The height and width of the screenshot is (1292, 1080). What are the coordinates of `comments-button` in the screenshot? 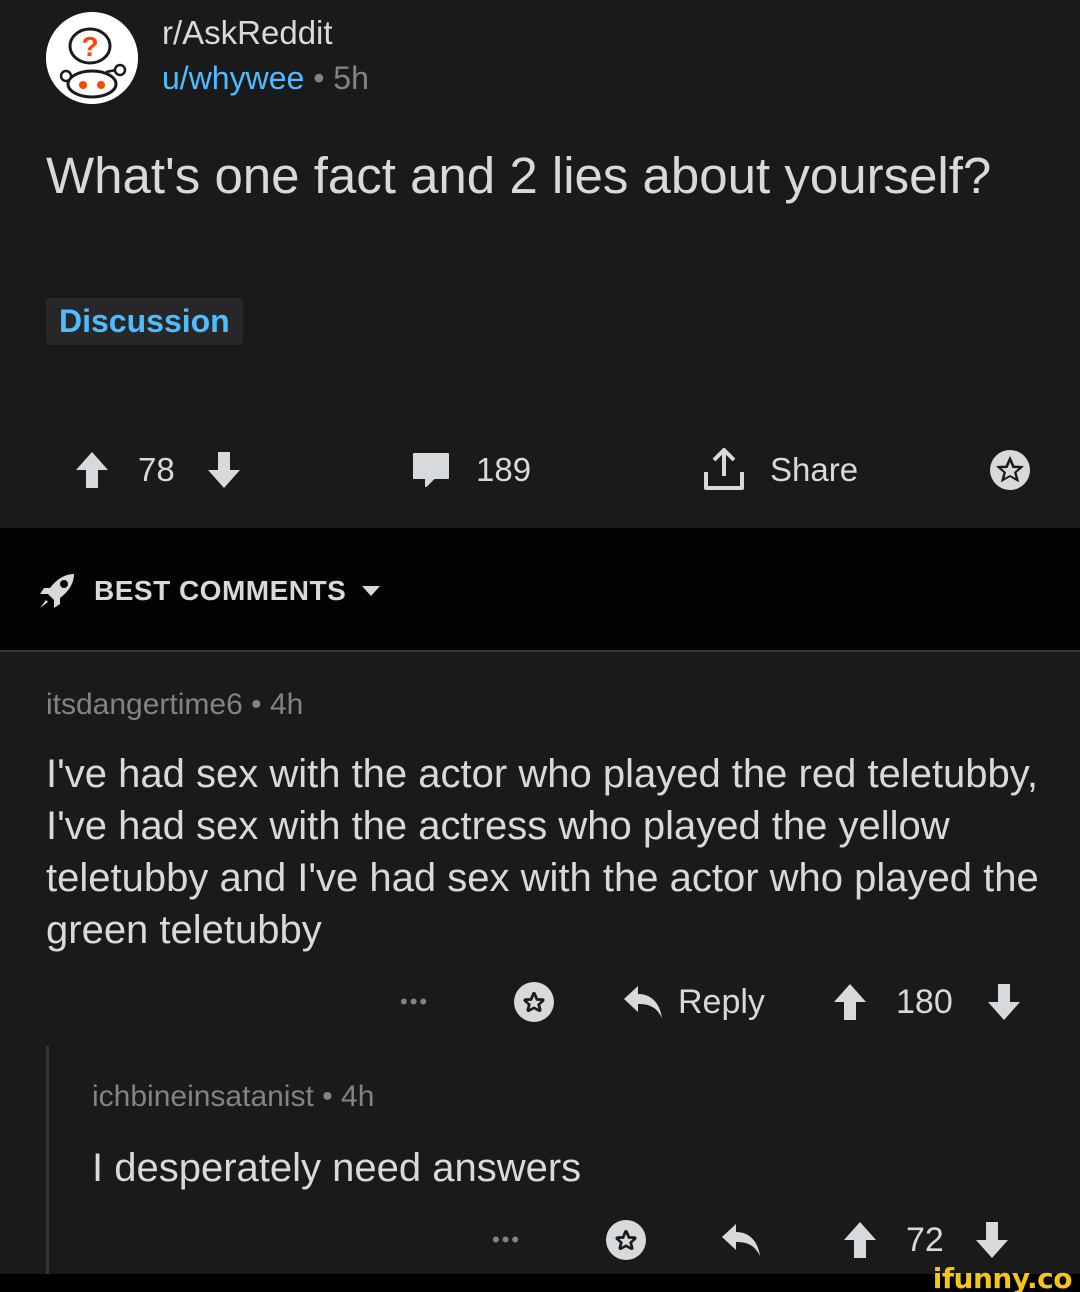 It's located at (431, 470).